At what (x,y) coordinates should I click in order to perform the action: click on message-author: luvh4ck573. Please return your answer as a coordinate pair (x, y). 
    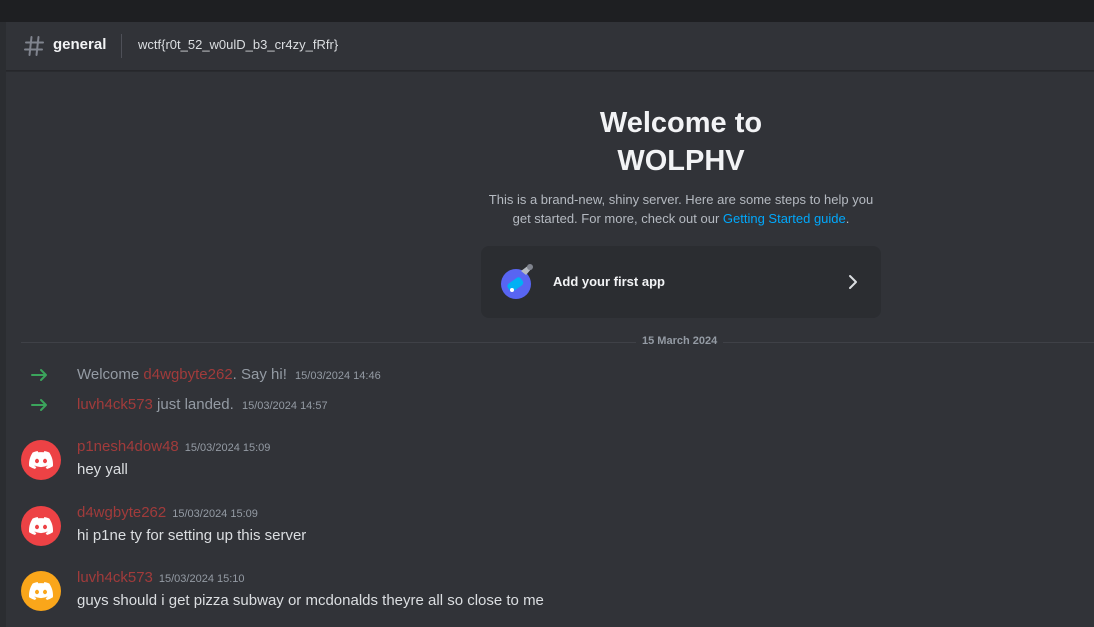
    Looking at the image, I should click on (115, 577).